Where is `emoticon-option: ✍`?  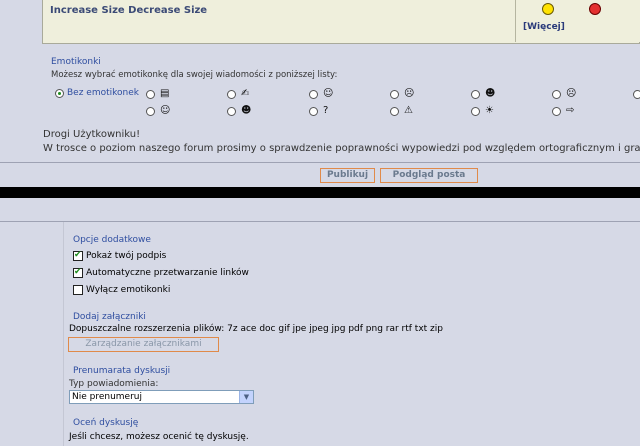 emoticon-option: ✍ is located at coordinates (238, 94).